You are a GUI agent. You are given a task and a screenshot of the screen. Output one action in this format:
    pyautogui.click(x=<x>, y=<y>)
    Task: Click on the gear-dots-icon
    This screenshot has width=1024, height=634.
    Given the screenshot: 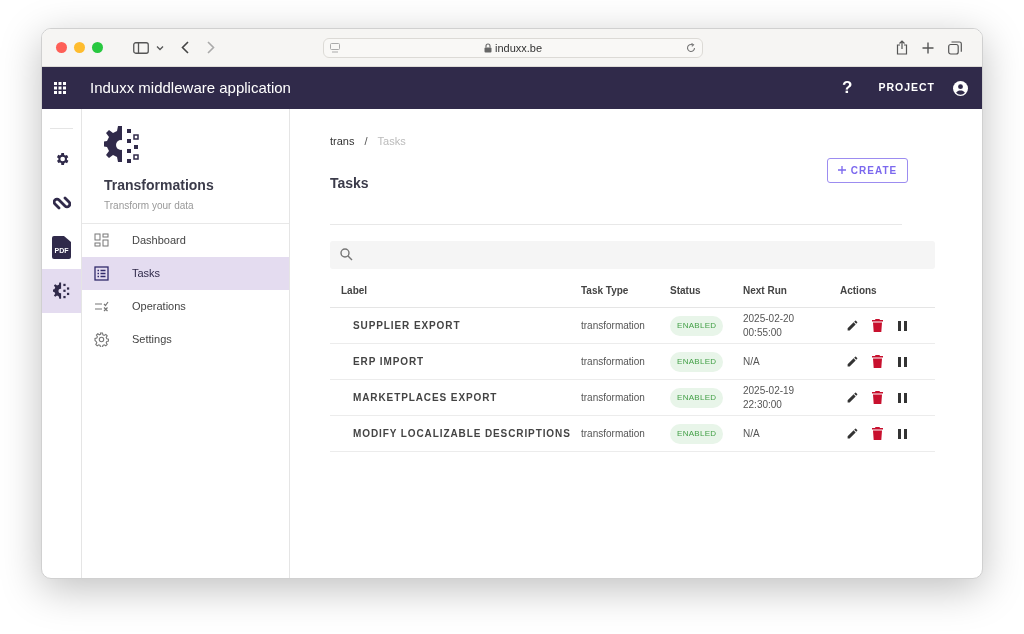 What is the action you would take?
    pyautogui.click(x=61, y=291)
    